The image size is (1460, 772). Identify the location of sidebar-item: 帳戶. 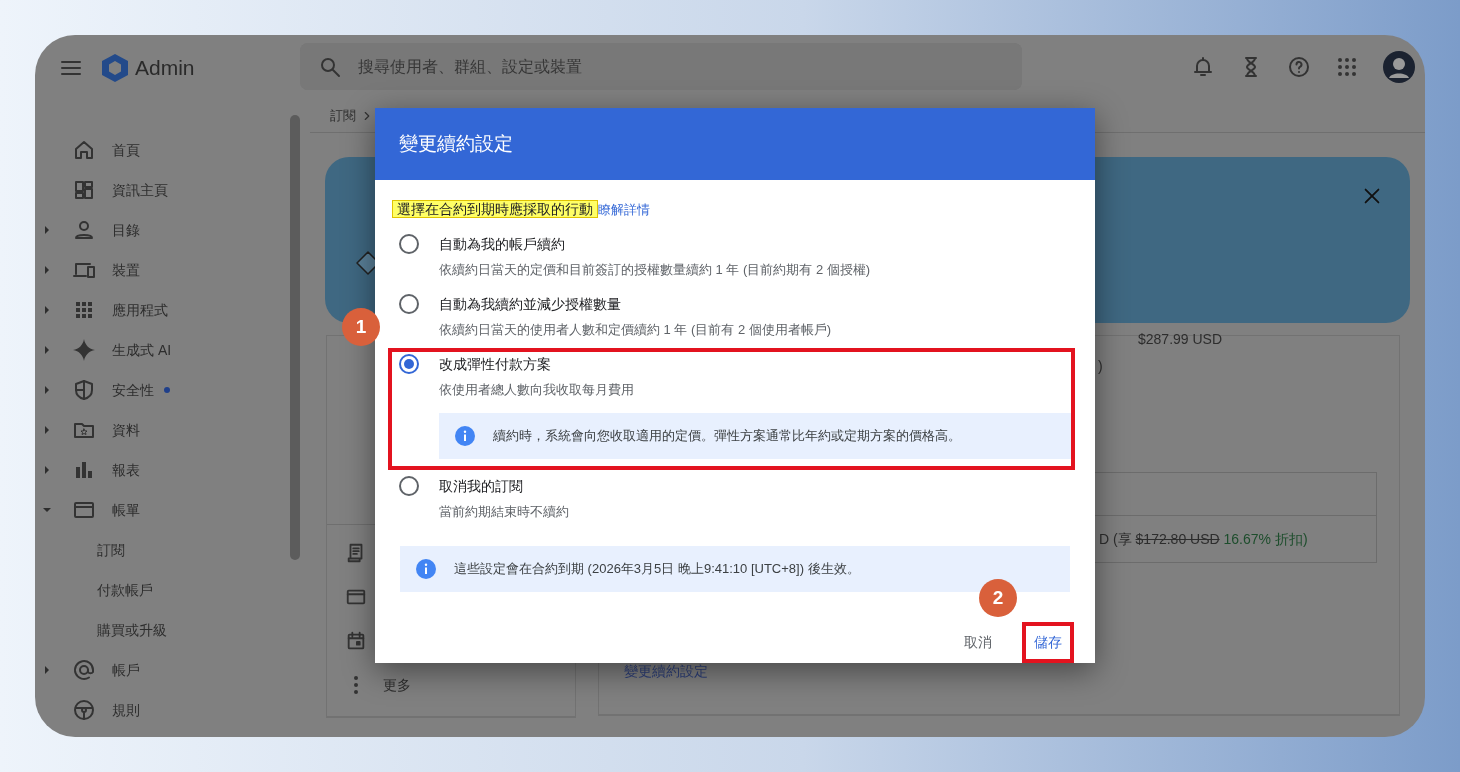
(162, 670).